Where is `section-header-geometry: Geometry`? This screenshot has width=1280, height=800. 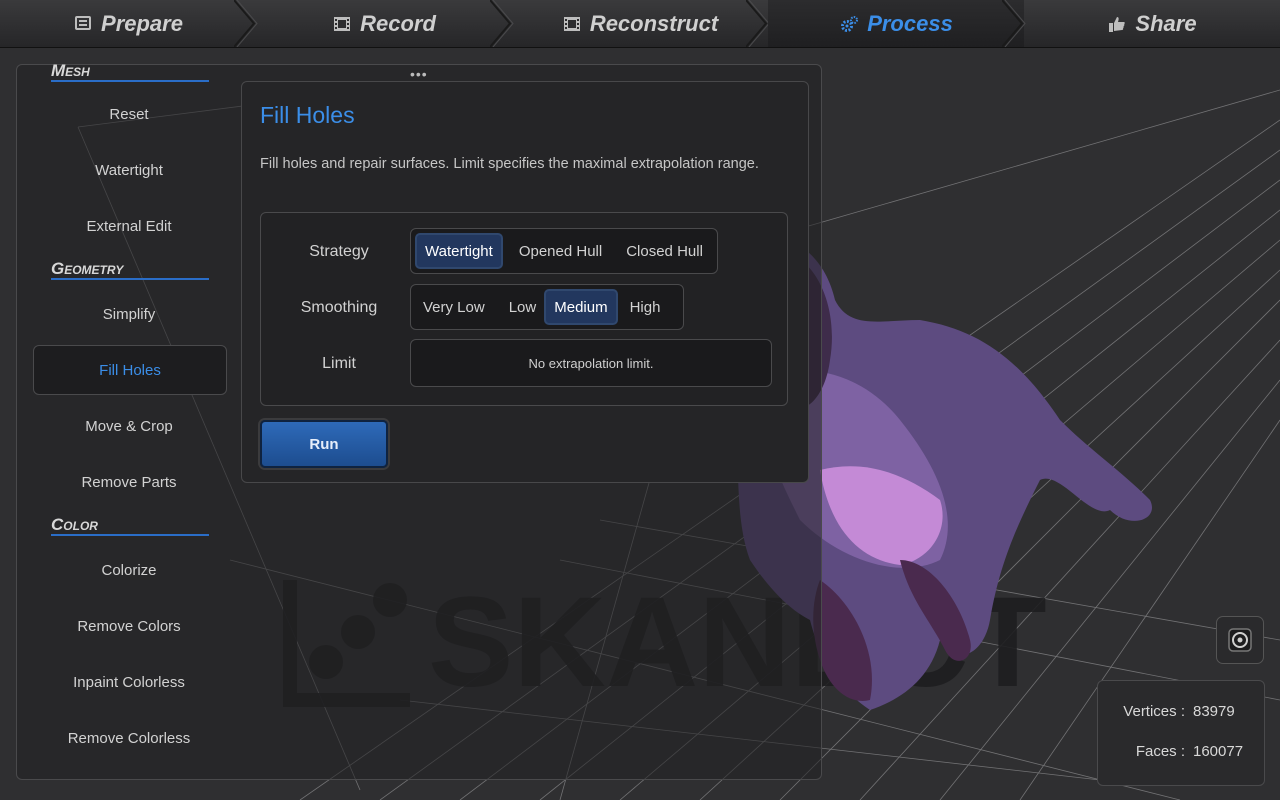 section-header-geometry: Geometry is located at coordinates (130, 270).